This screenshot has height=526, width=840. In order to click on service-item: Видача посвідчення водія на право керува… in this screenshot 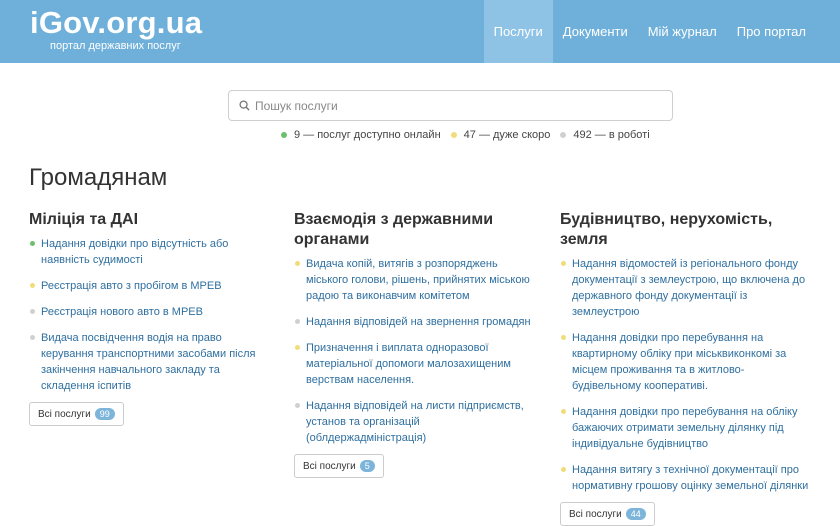, I will do `click(149, 362)`.